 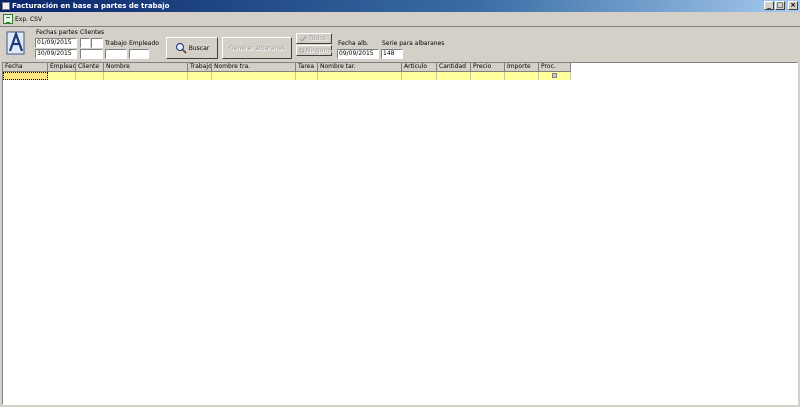 What do you see at coordinates (360, 76) in the screenshot?
I see `cell-nombre-tar` at bounding box center [360, 76].